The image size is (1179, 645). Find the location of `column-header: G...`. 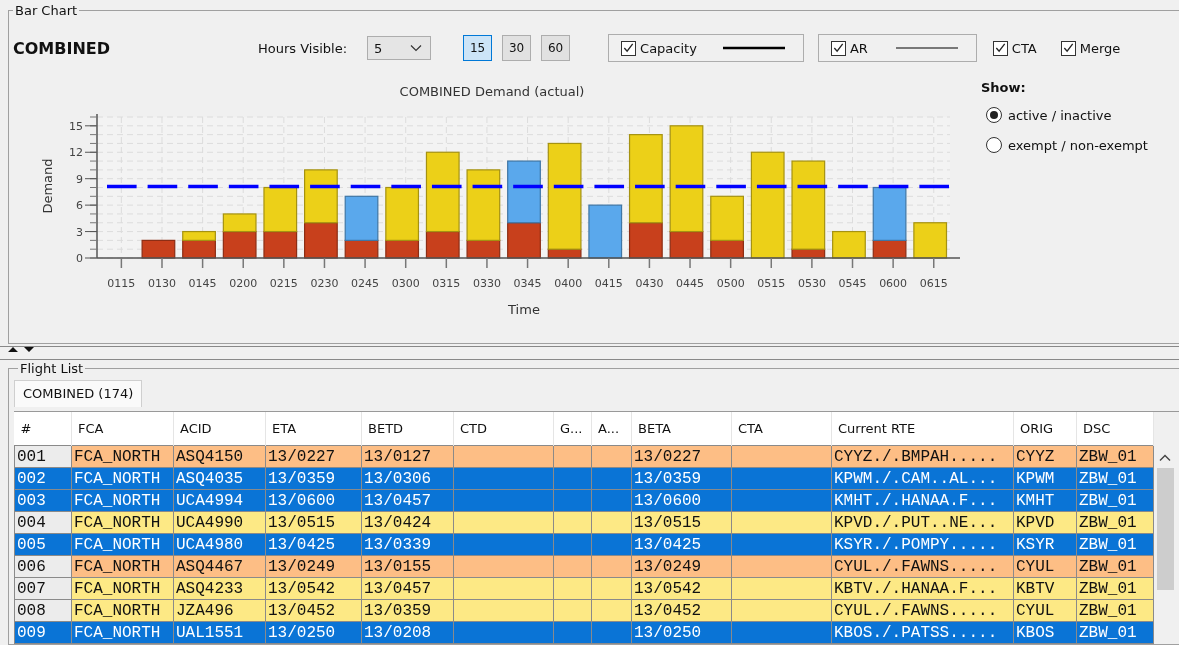

column-header: G... is located at coordinates (572, 429).